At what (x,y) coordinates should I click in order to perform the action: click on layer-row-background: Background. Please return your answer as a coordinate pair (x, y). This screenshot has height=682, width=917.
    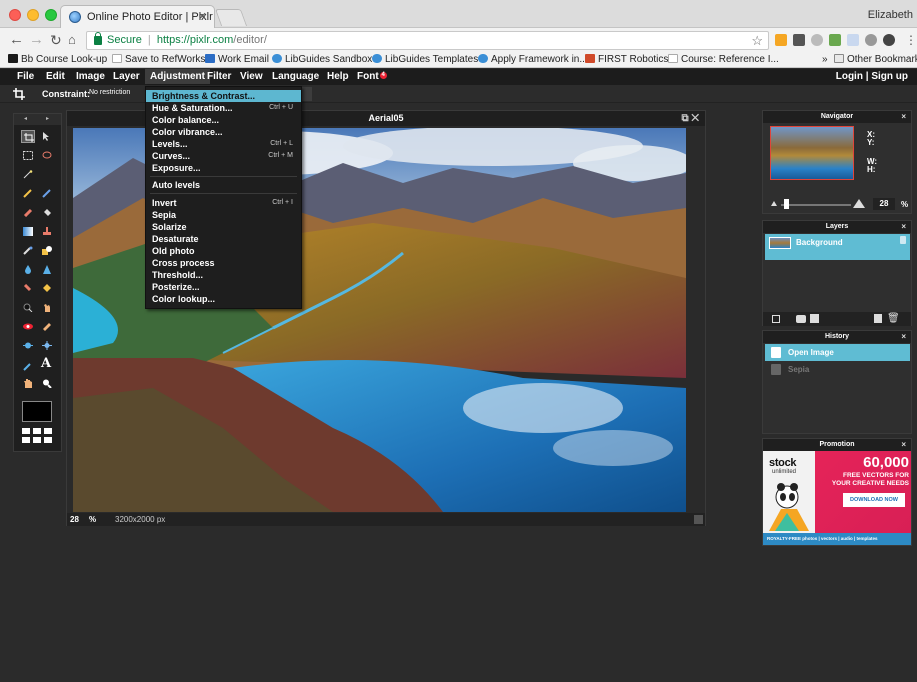
    Looking at the image, I should click on (837, 247).